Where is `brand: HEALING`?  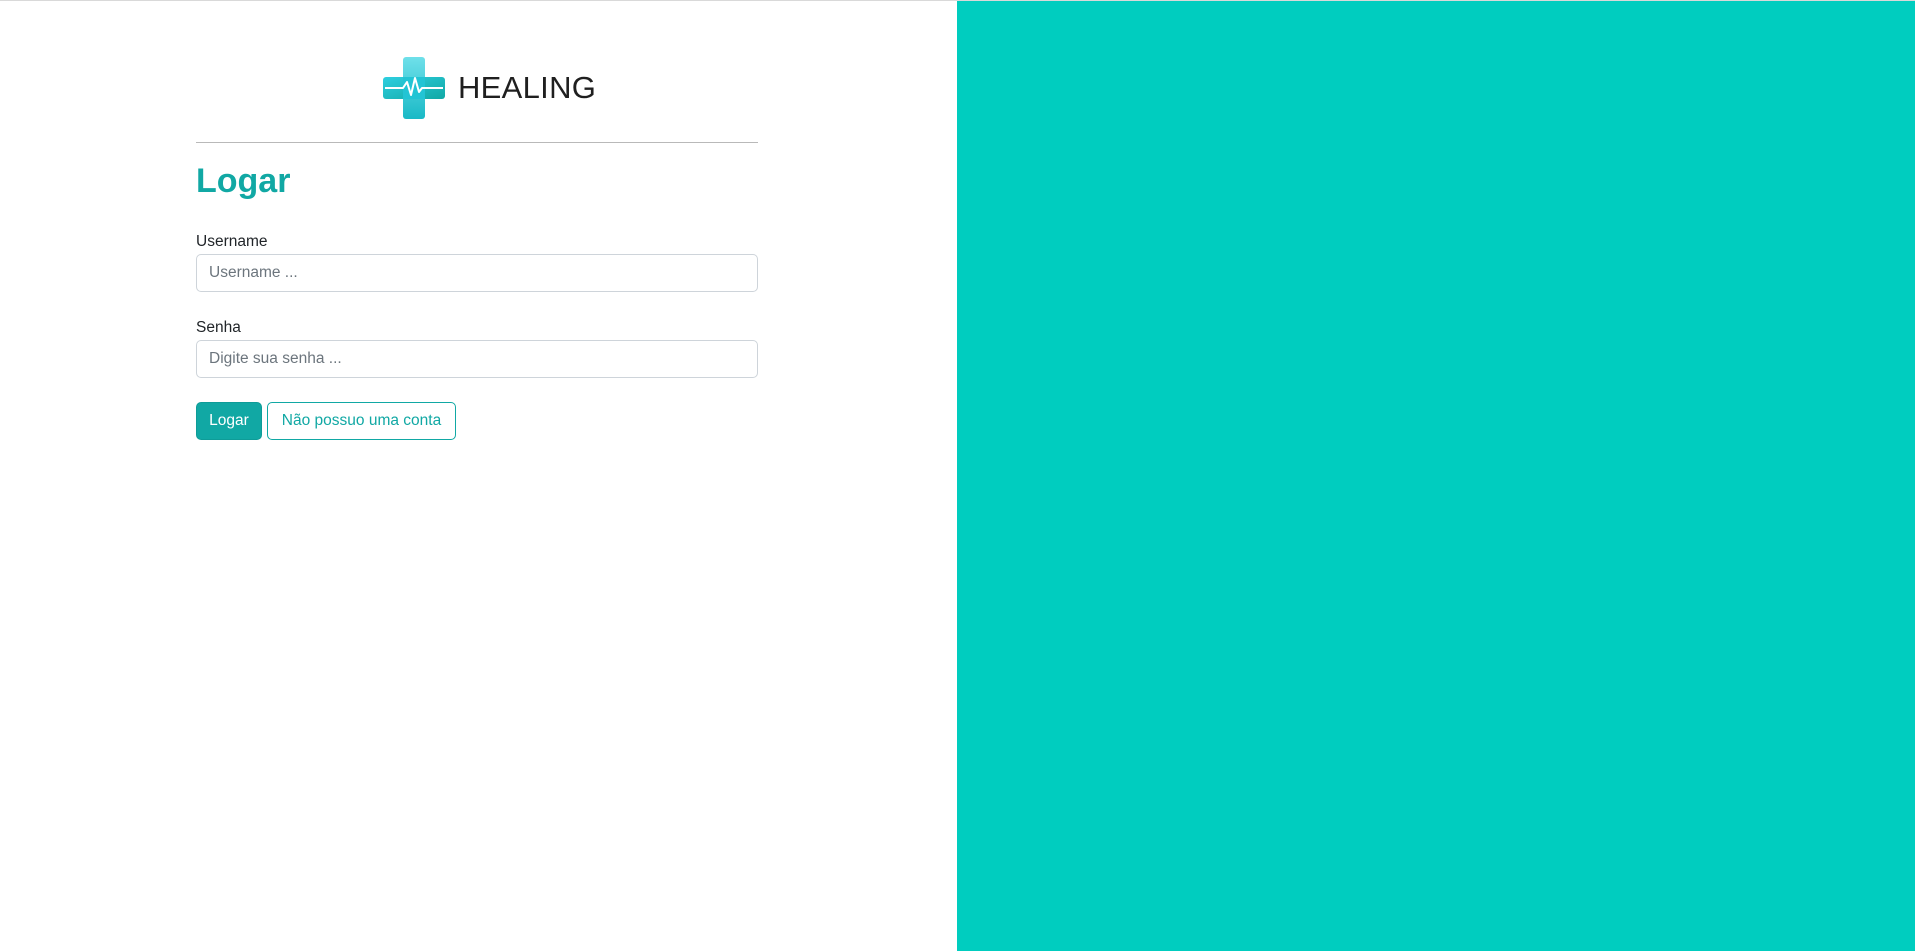 brand: HEALING is located at coordinates (489, 88).